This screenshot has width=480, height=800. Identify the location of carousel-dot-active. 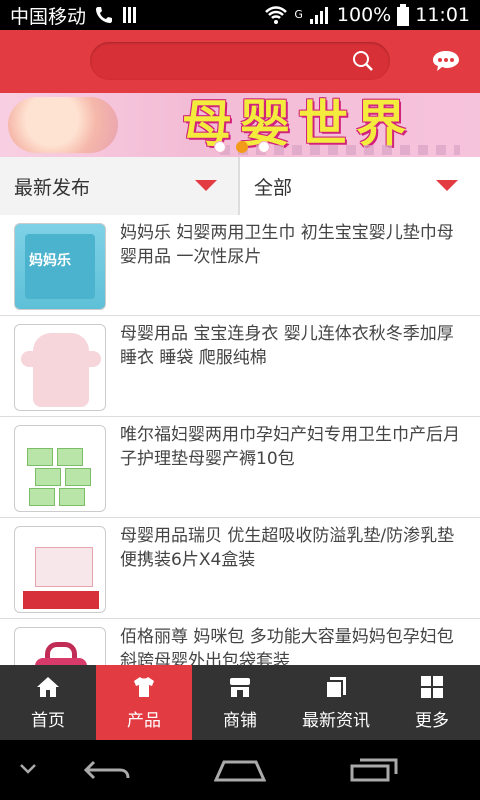
(242, 147).